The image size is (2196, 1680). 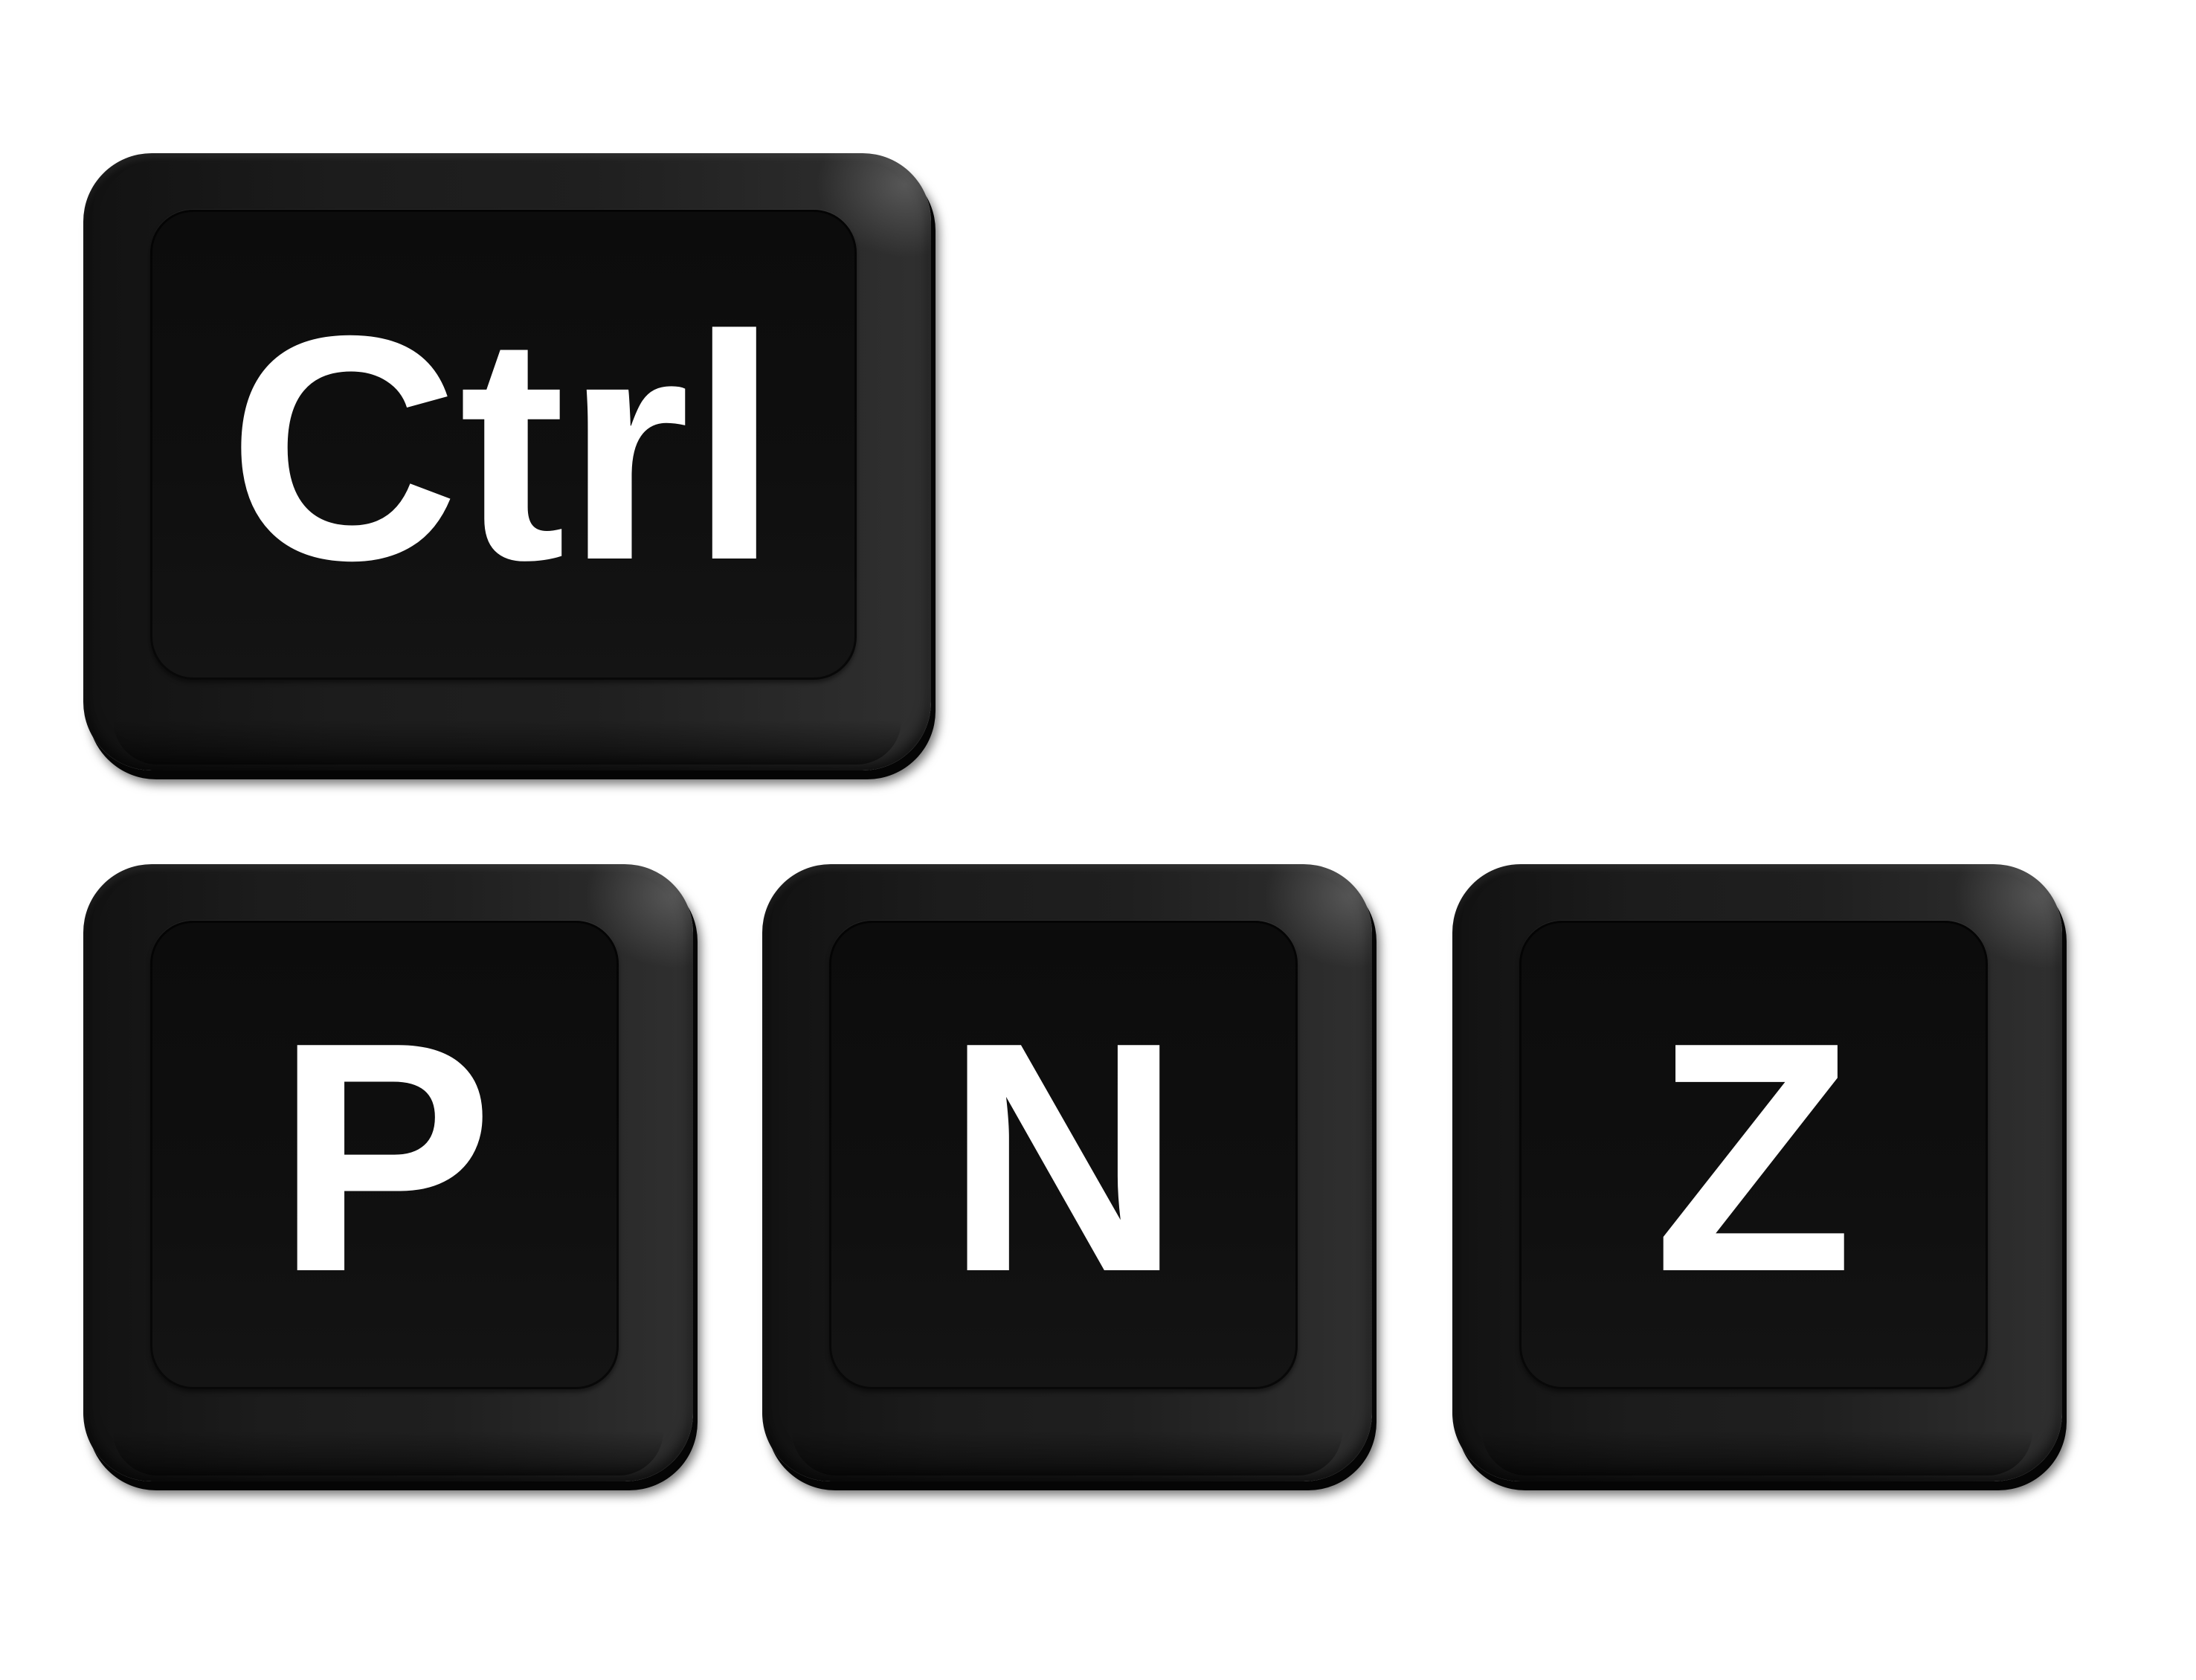 I want to click on ctrl-key-label: Ctrl, so click(x=504, y=449).